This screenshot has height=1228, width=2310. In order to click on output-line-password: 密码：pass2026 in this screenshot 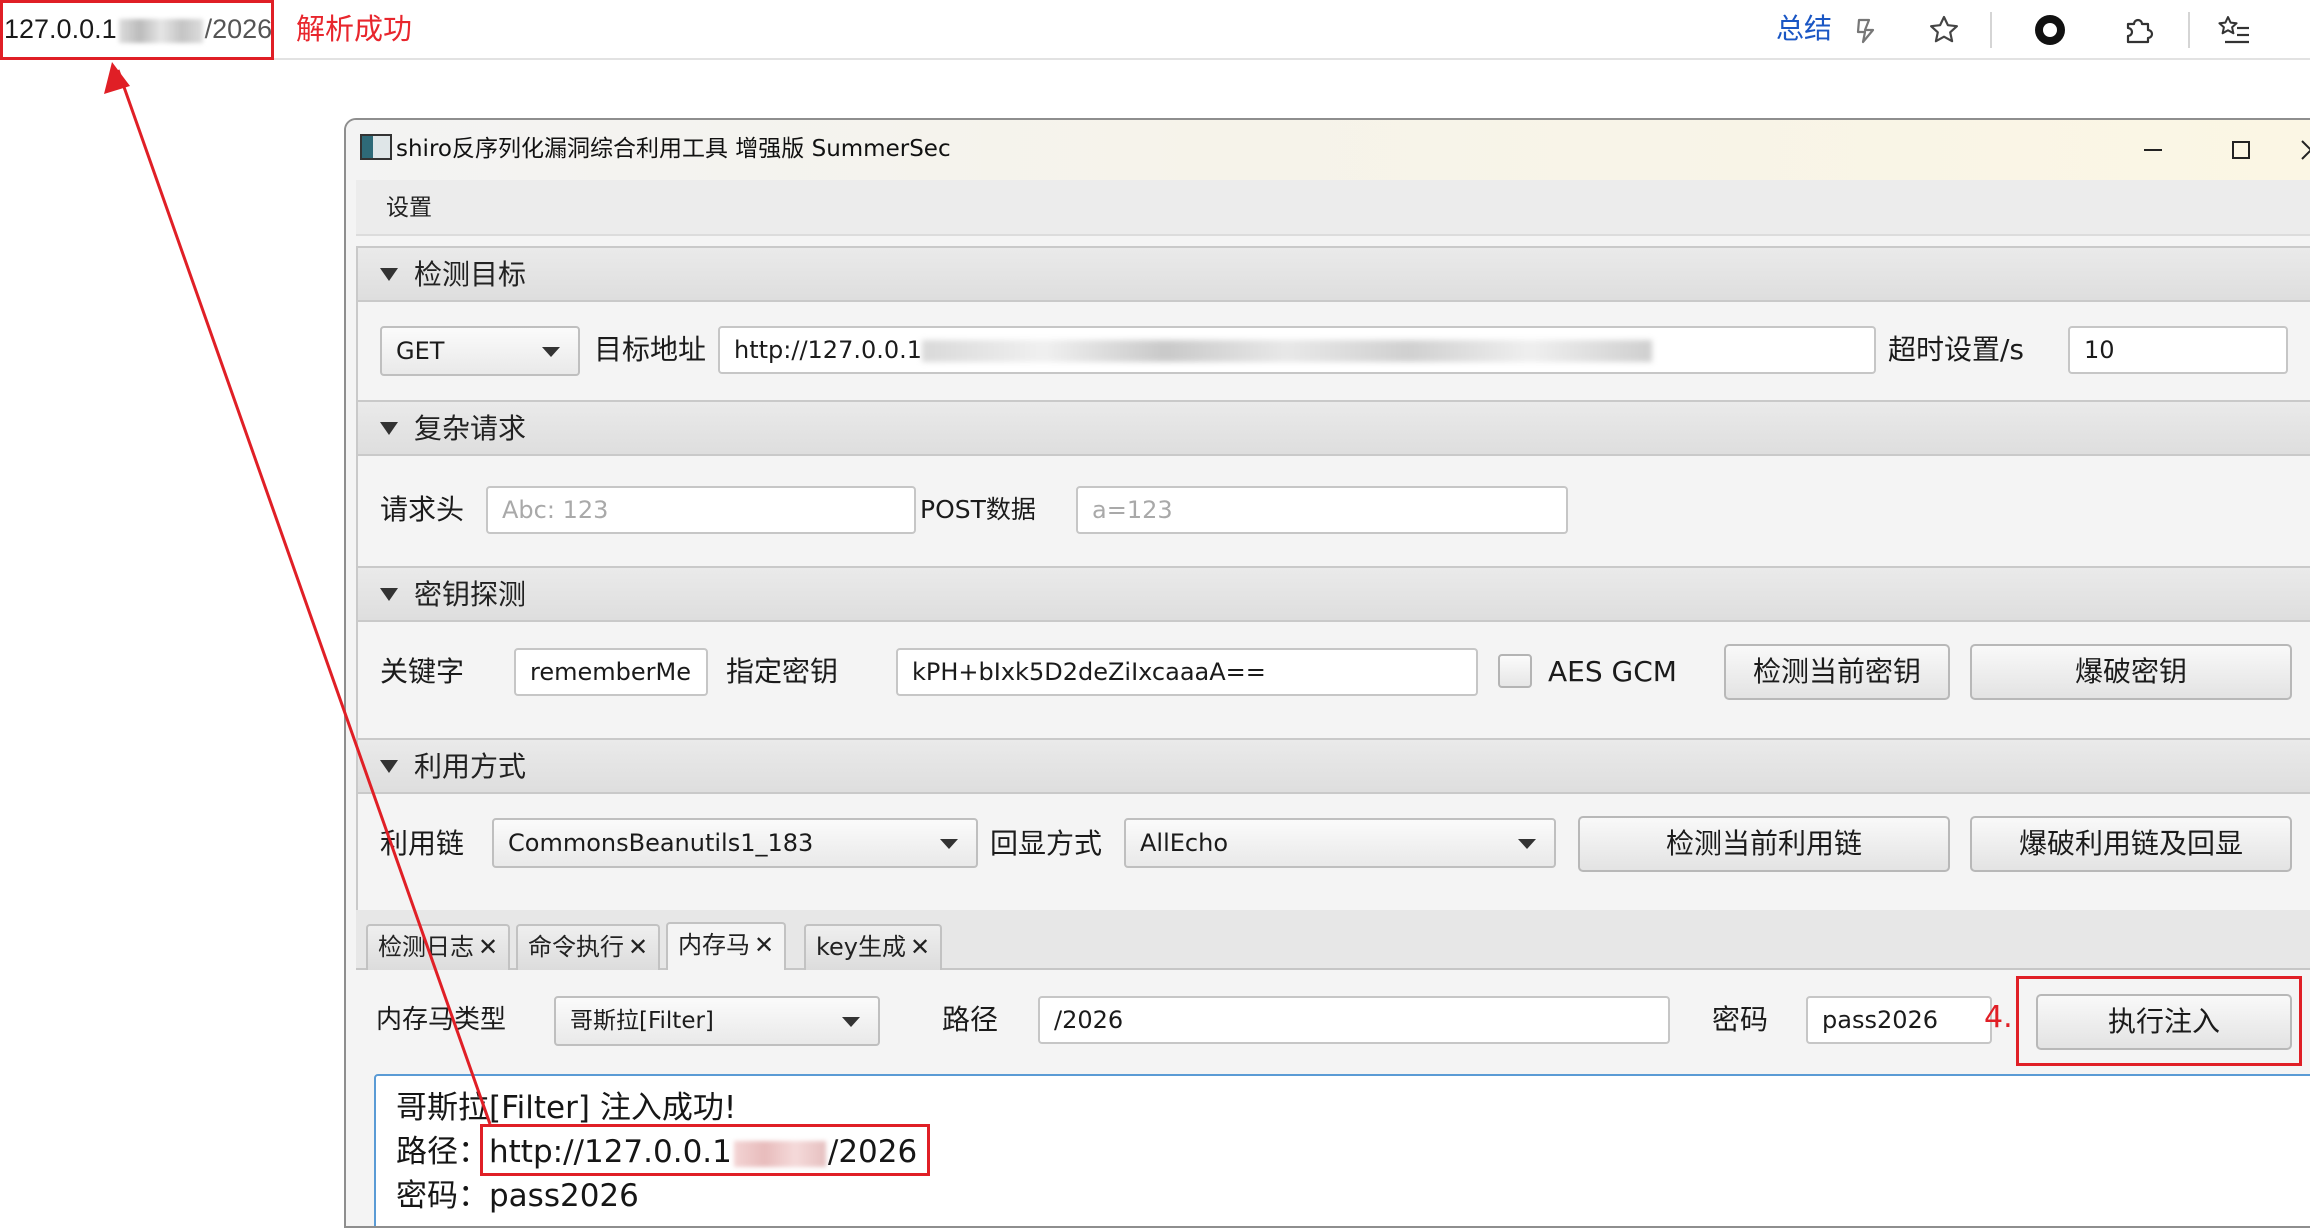, I will do `click(1353, 1196)`.